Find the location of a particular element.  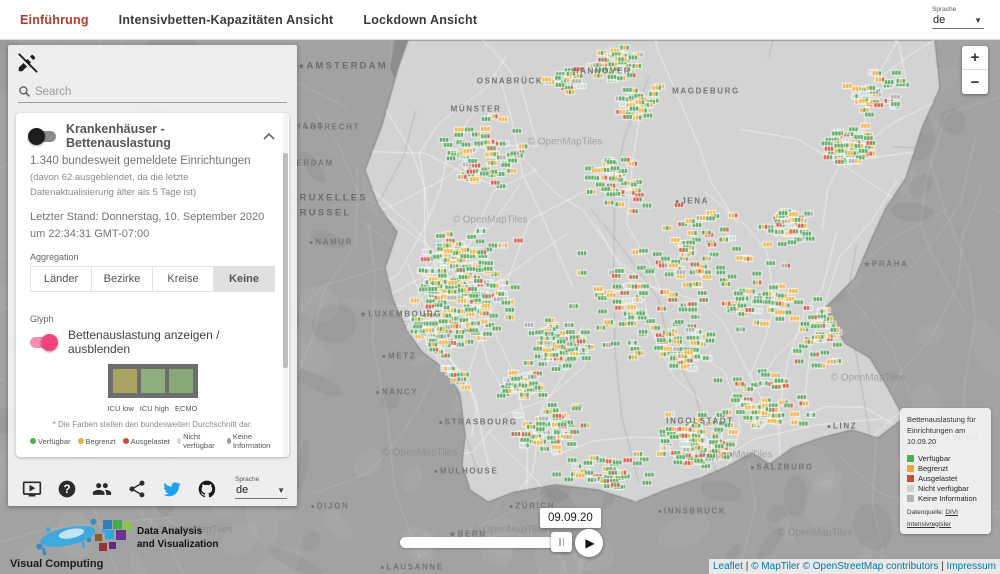

legend-item: Ausgelastet is located at coordinates (945, 478).